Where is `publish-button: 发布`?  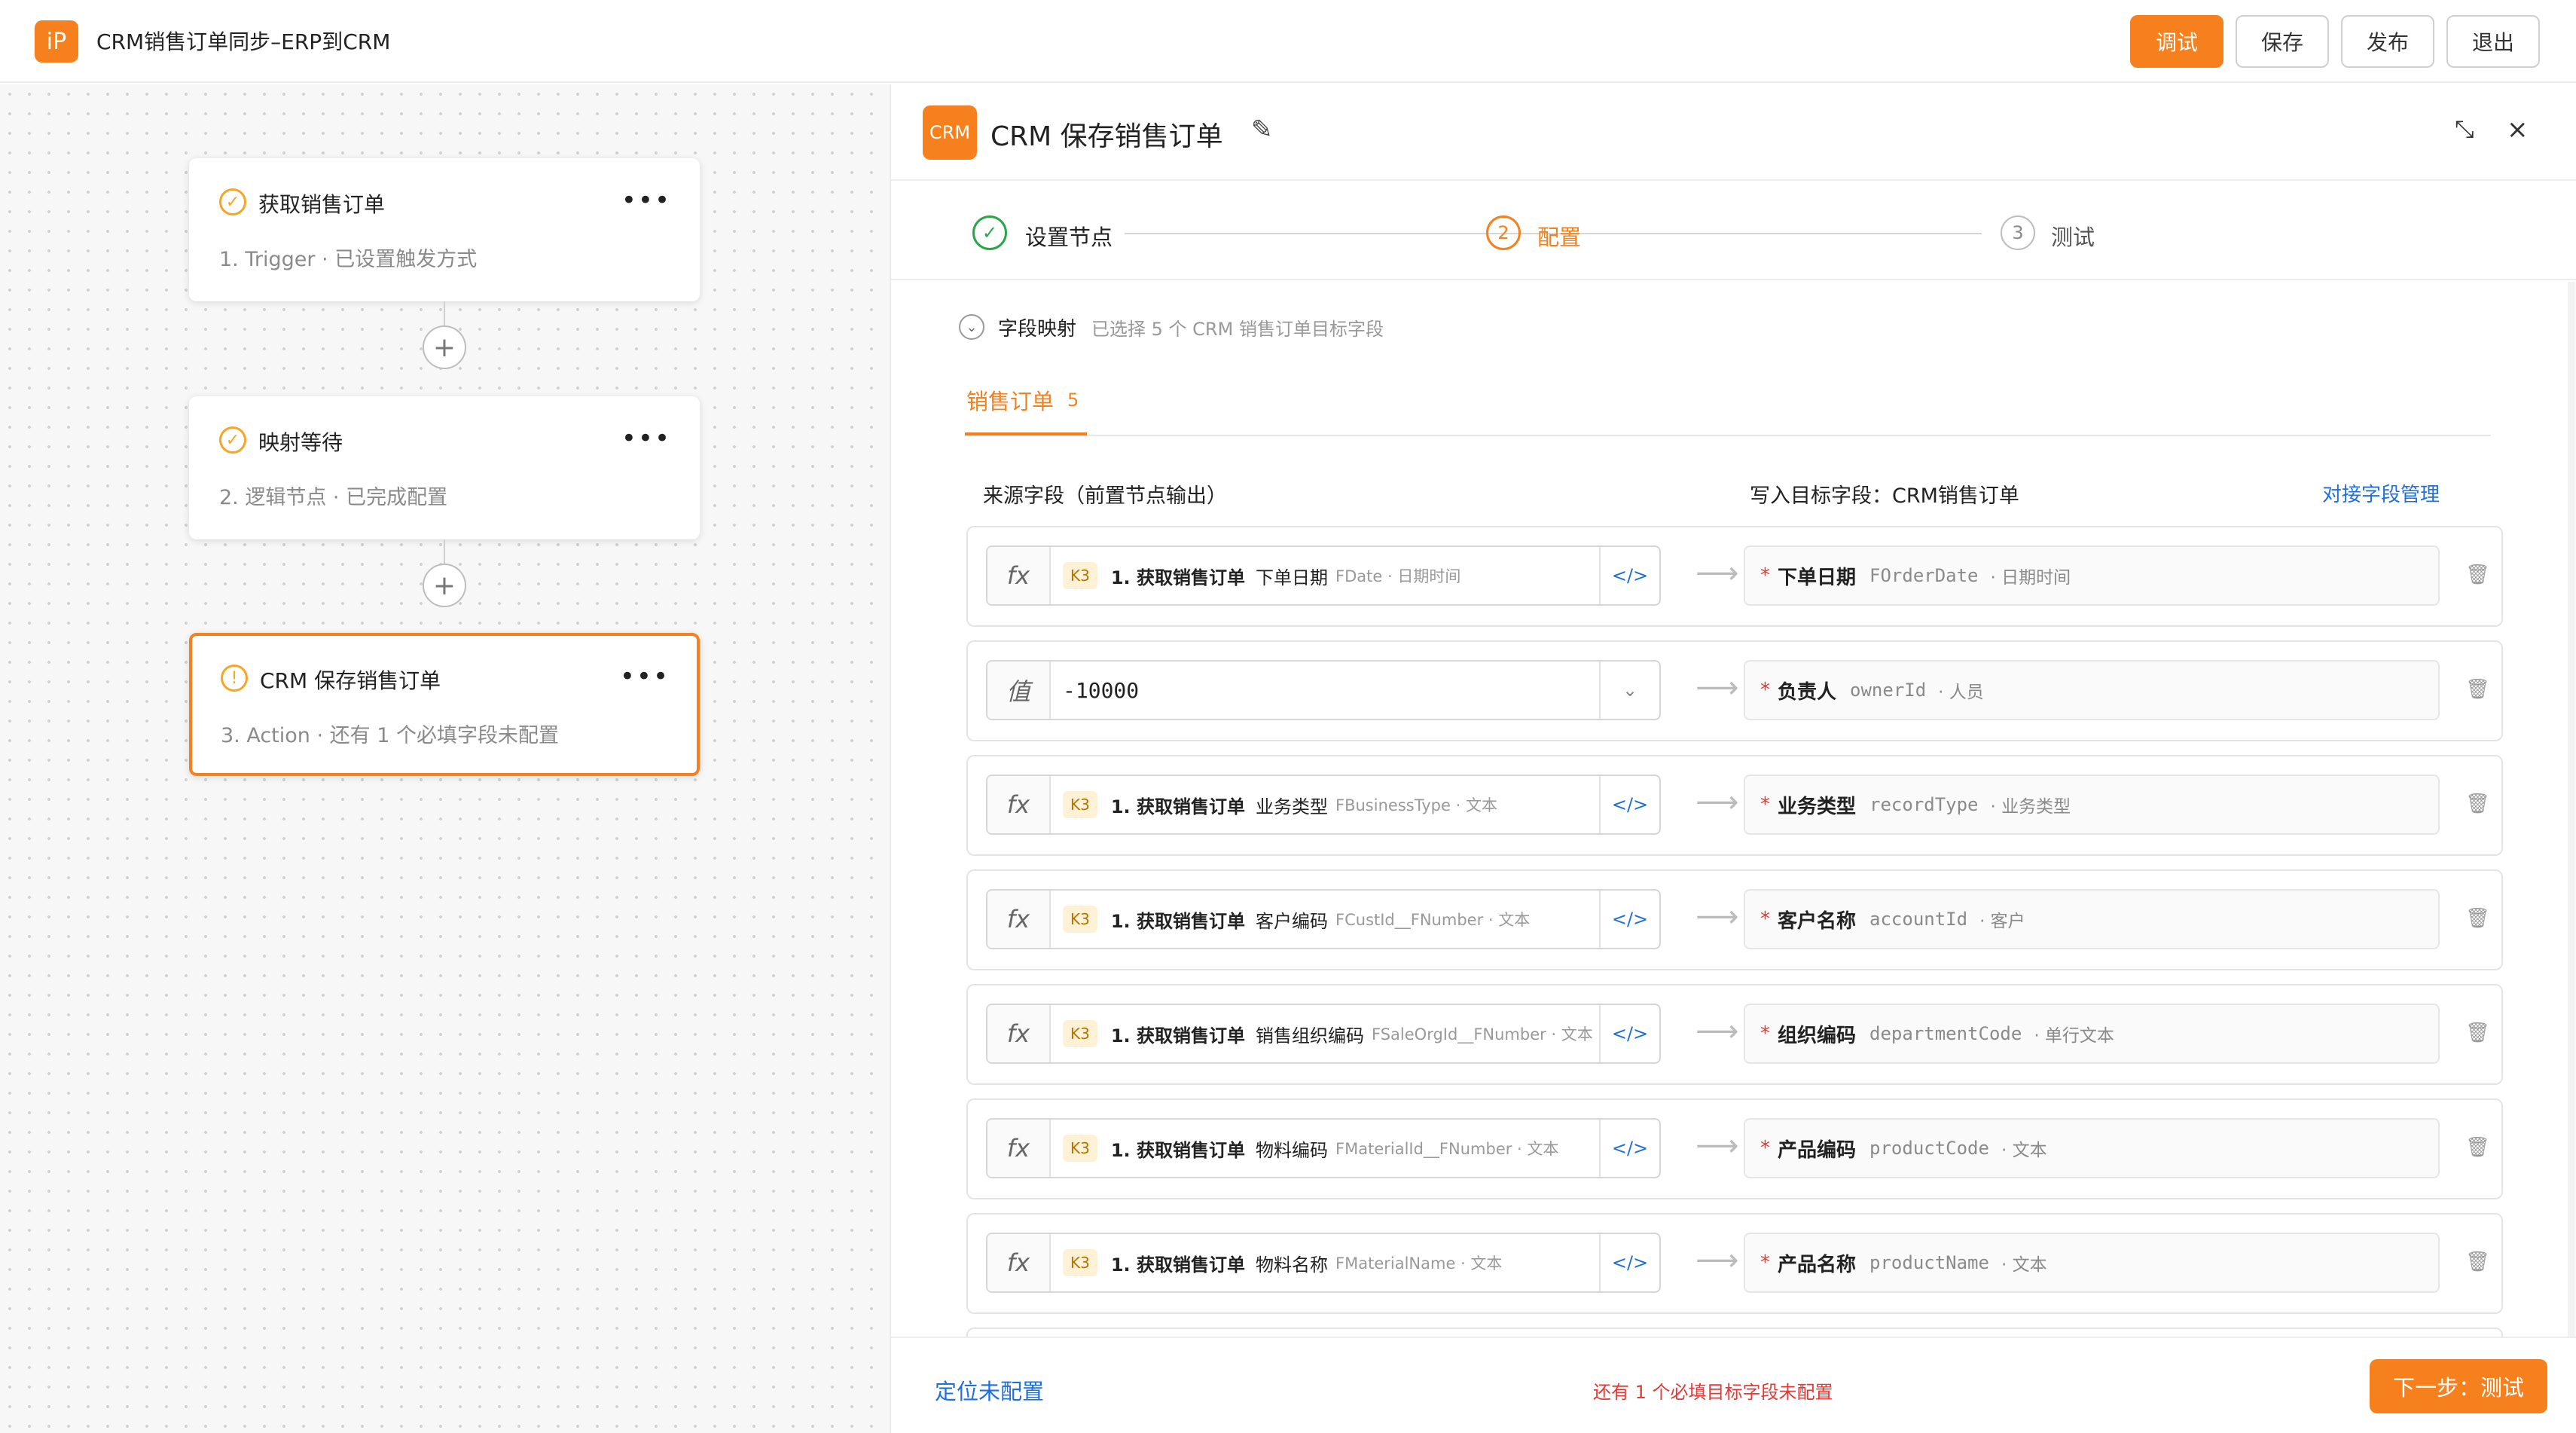 publish-button: 发布 is located at coordinates (2388, 41).